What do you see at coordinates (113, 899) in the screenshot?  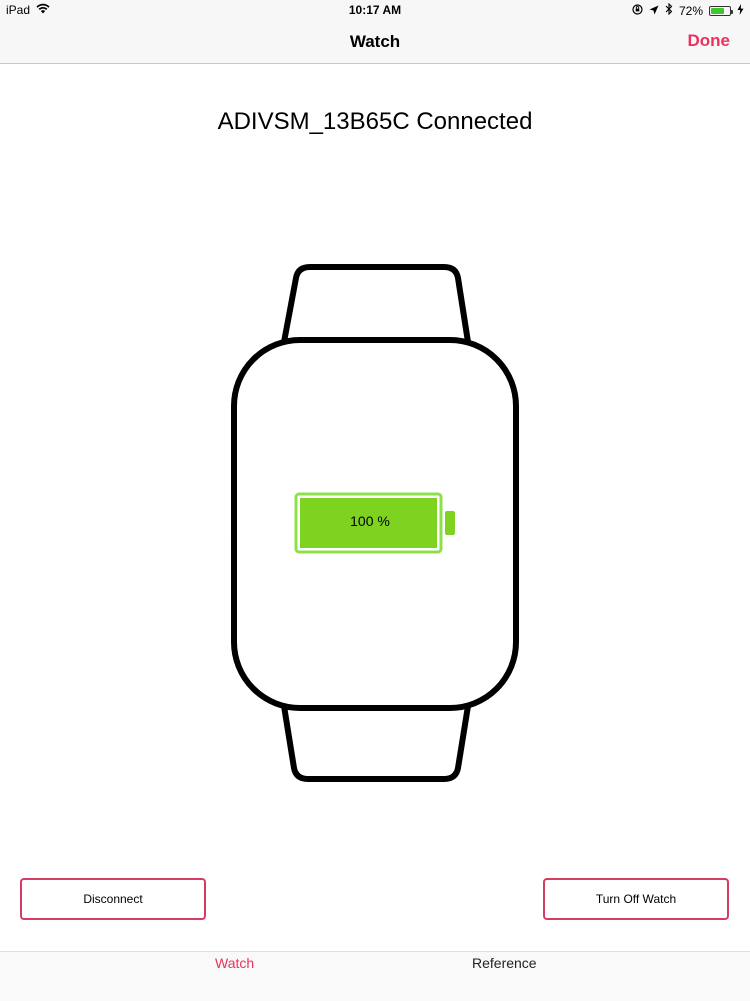 I see `disconnect-button: Disconnect` at bounding box center [113, 899].